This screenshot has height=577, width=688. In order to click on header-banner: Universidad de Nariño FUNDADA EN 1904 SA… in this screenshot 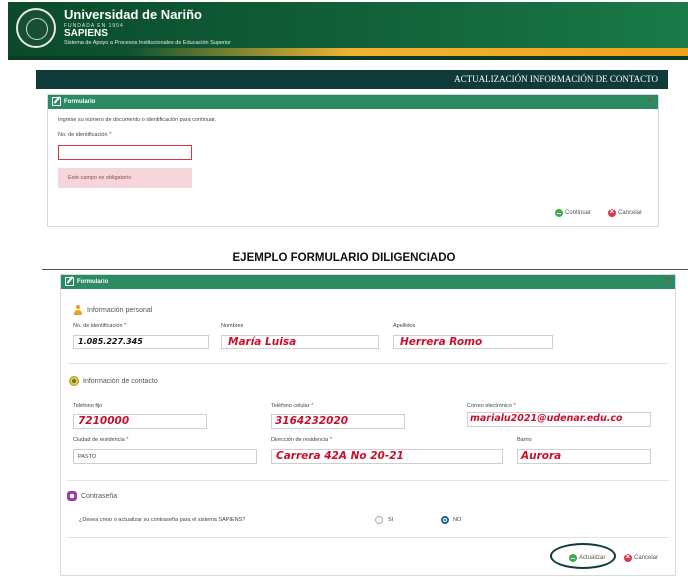, I will do `click(348, 31)`.